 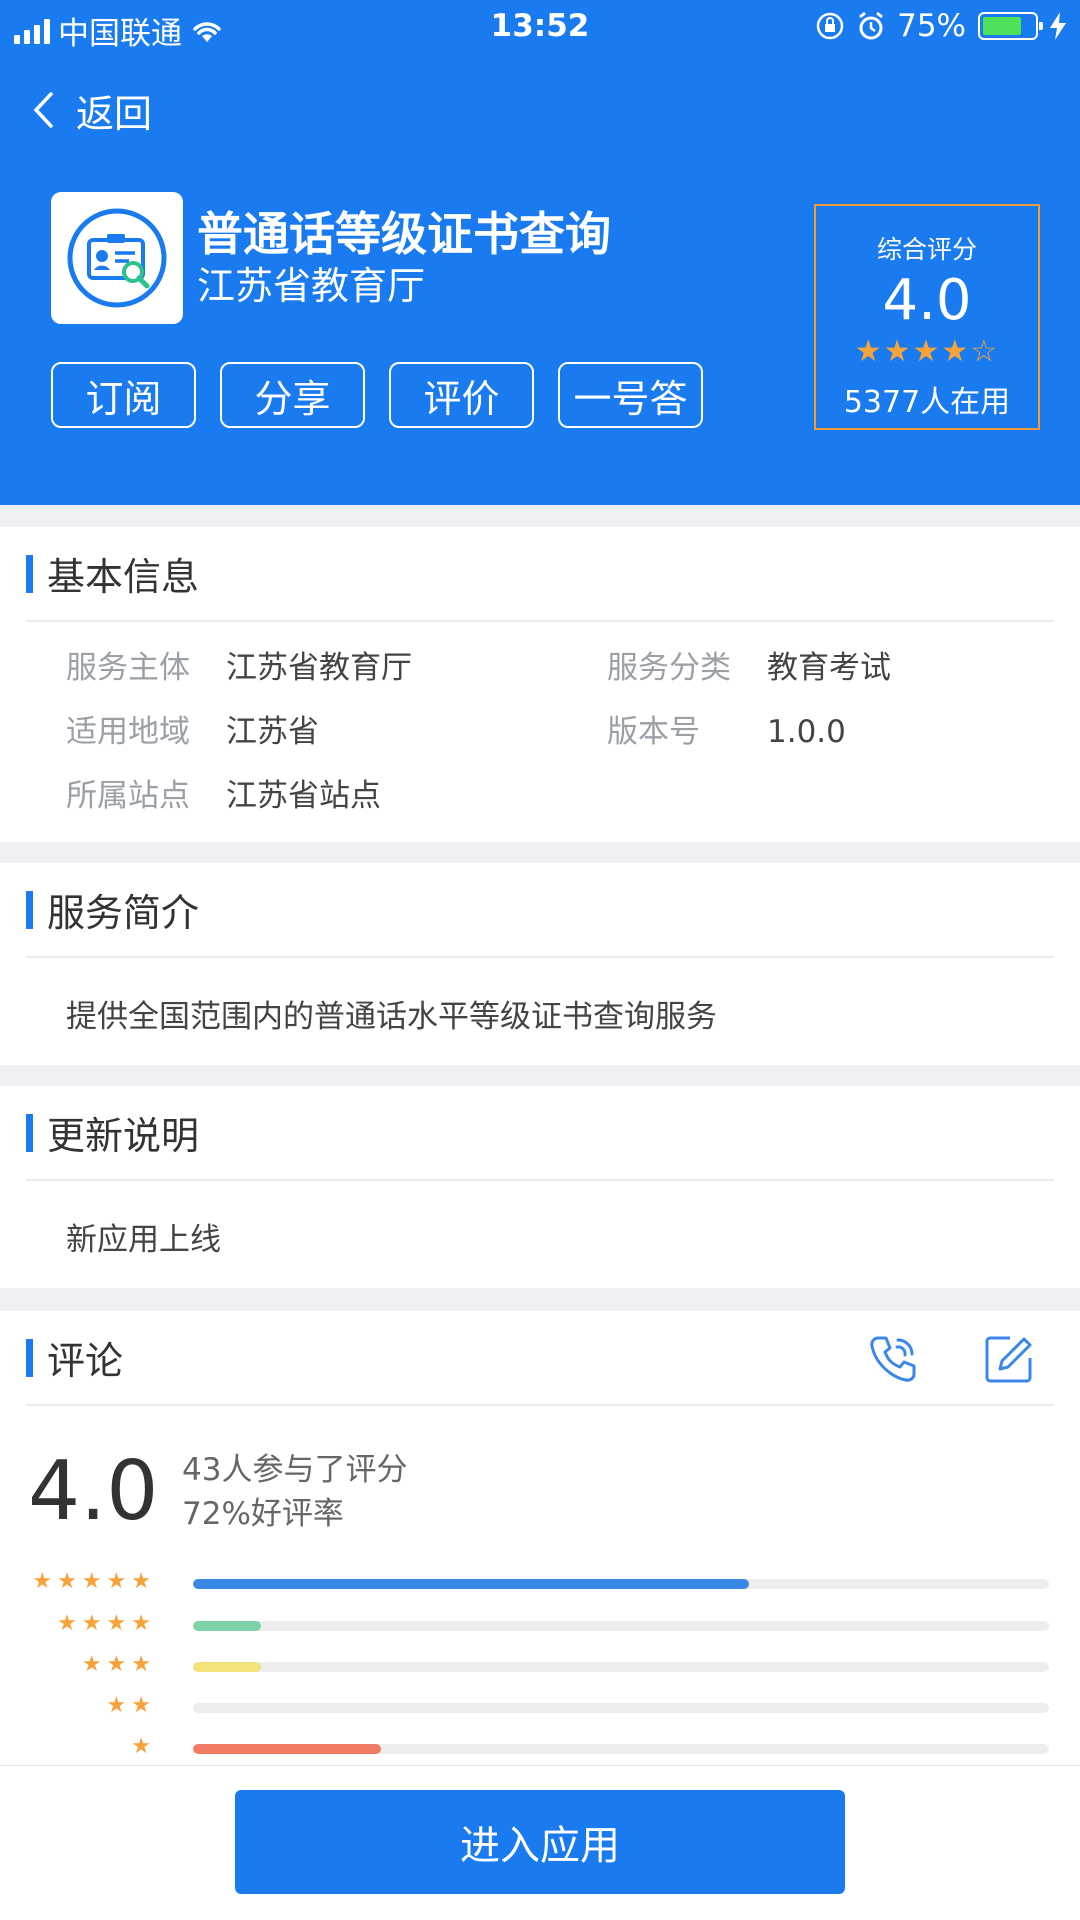 What do you see at coordinates (540, 1187) in the screenshot?
I see `update-section: 更新说明 新应用上线` at bounding box center [540, 1187].